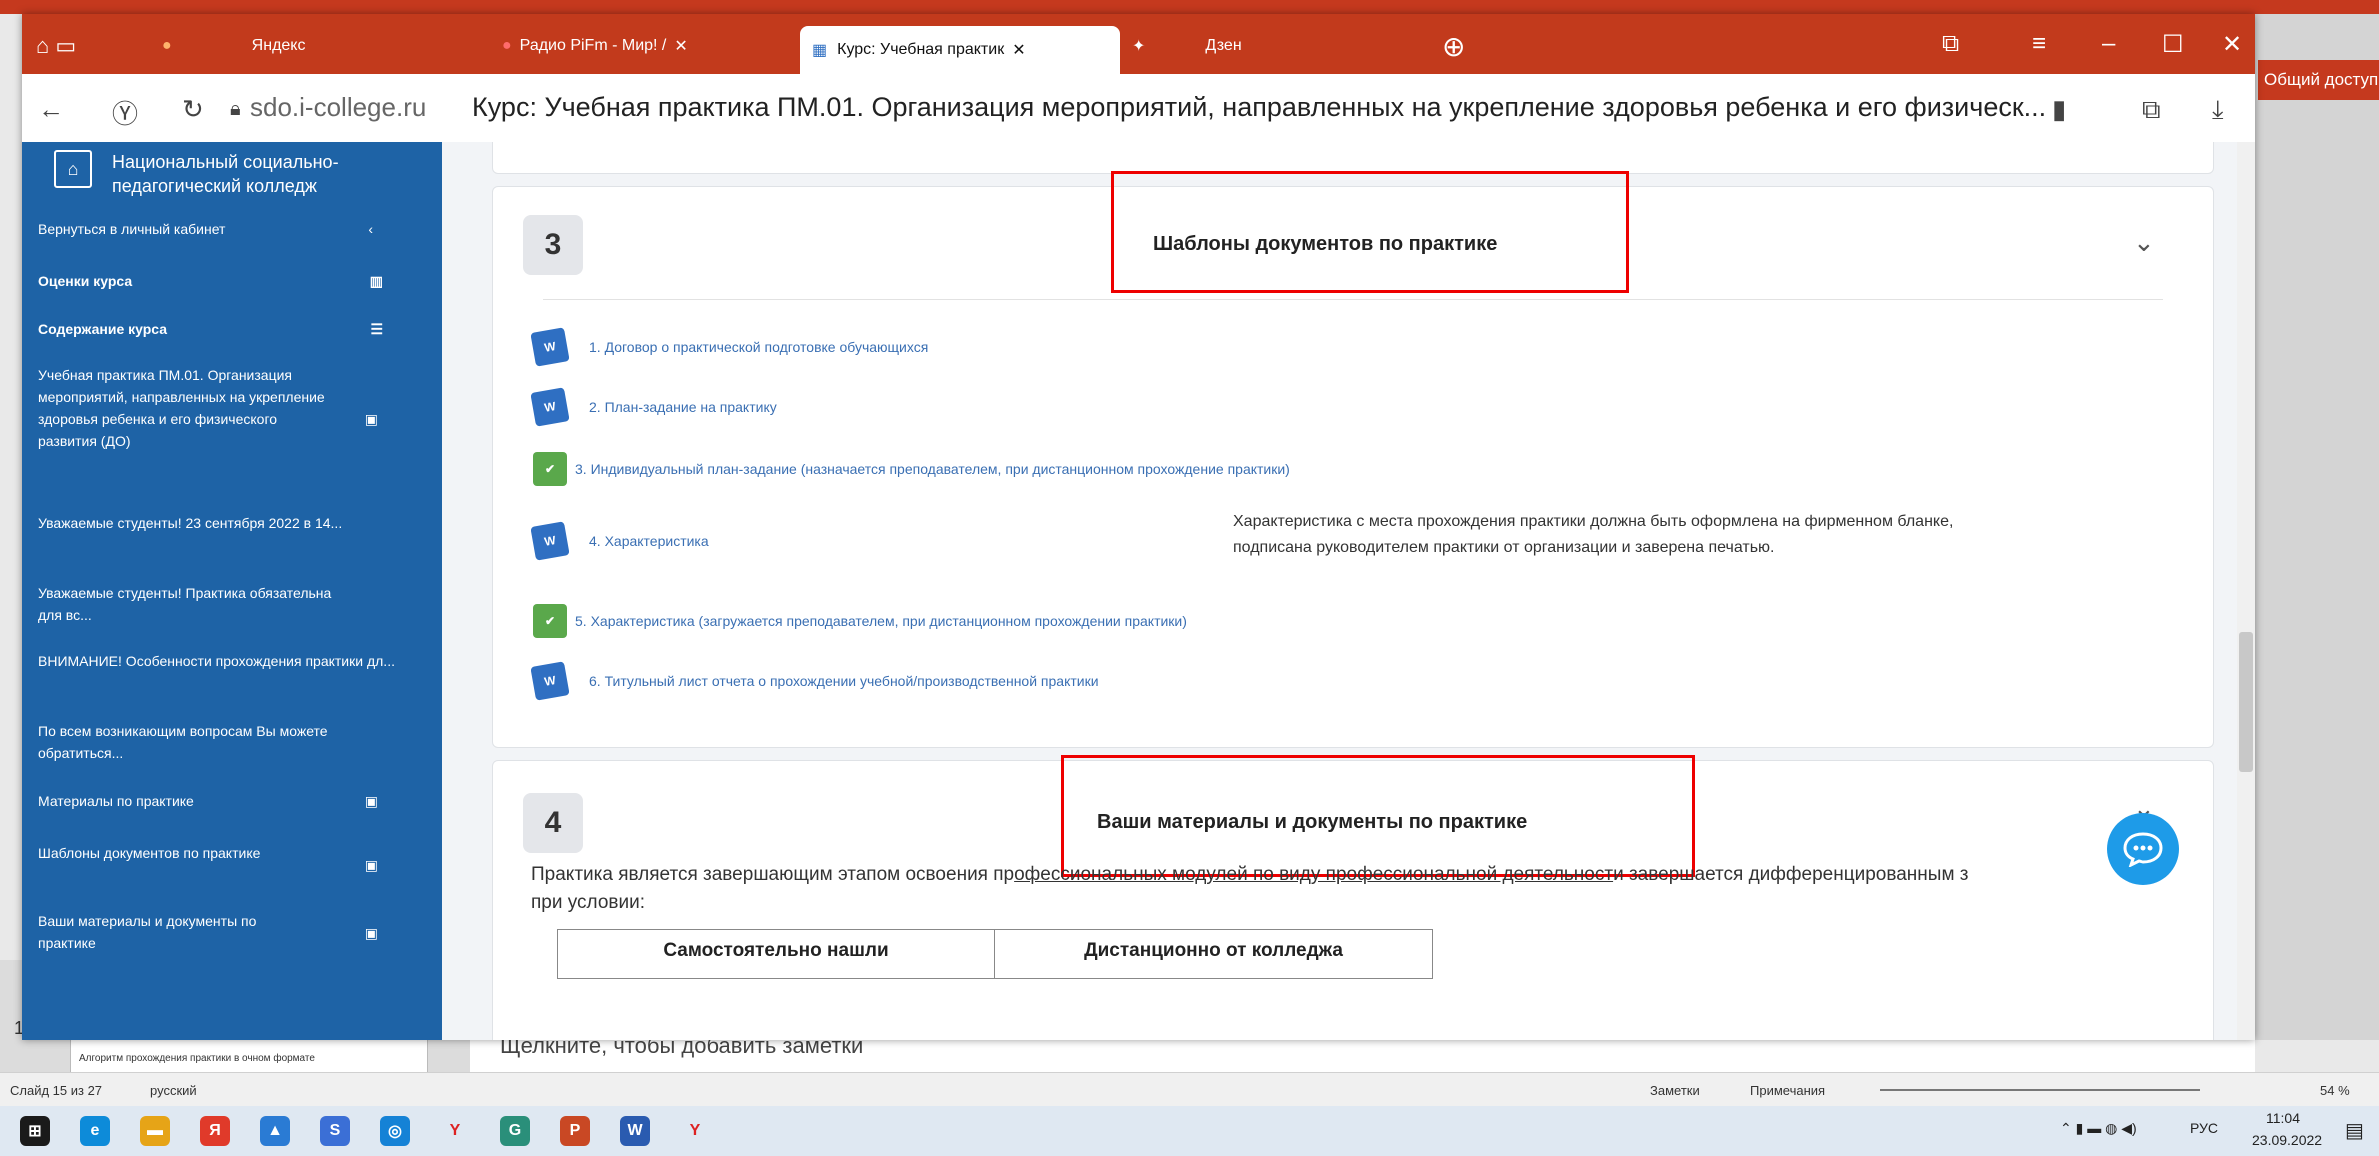 This screenshot has width=2379, height=1156. I want to click on sidebar-item-label: Шаблоны документов по практике, so click(149, 853).